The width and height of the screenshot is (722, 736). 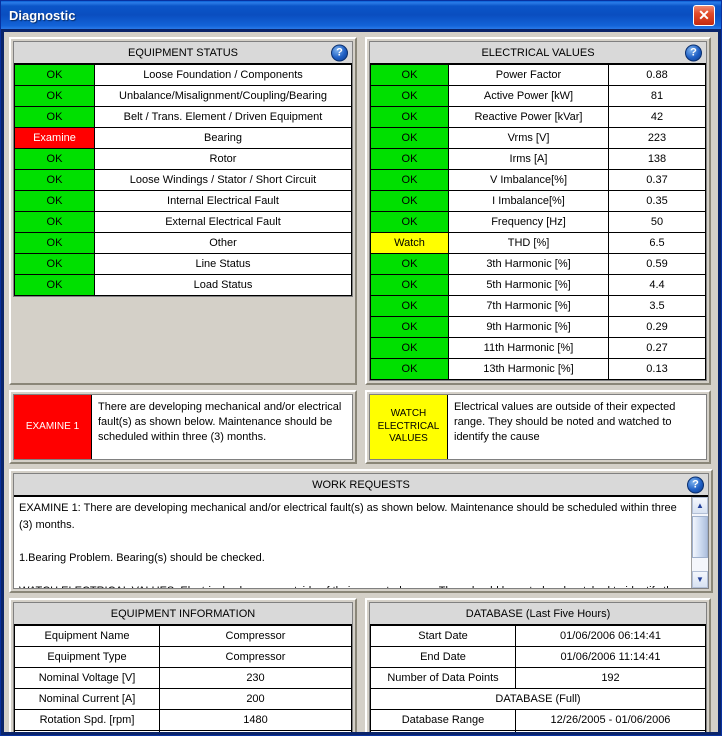 I want to click on table-row: OK 11th Harmonic [%] 0.27, so click(x=538, y=348).